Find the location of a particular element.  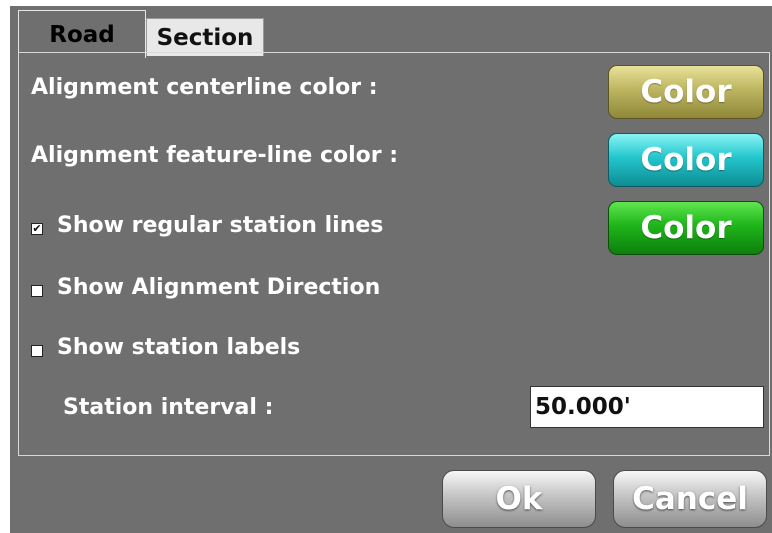

station-labels-checkbox is located at coordinates (37, 351).